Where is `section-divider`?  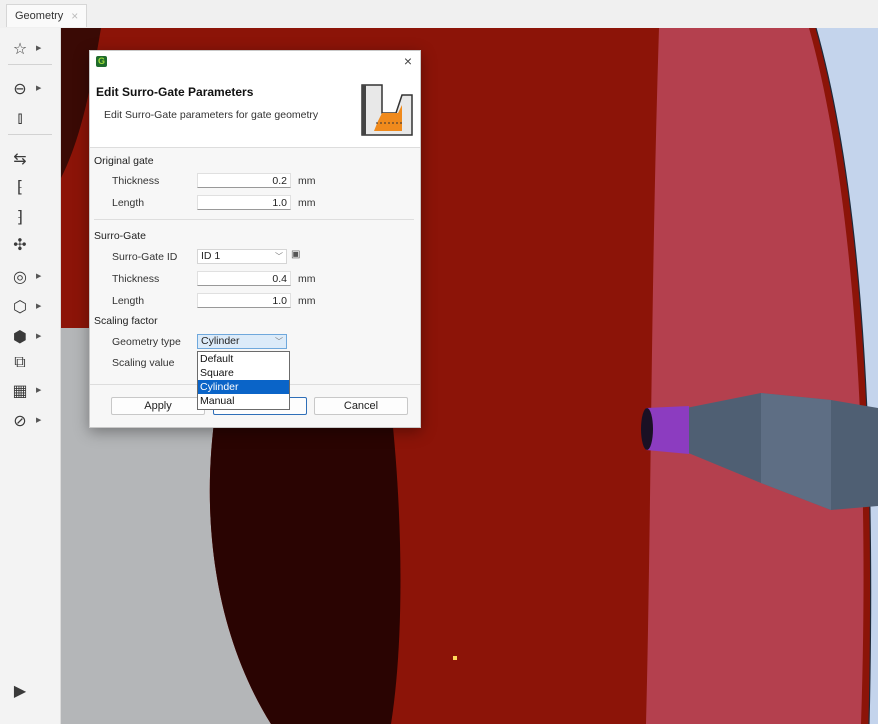 section-divider is located at coordinates (254, 219).